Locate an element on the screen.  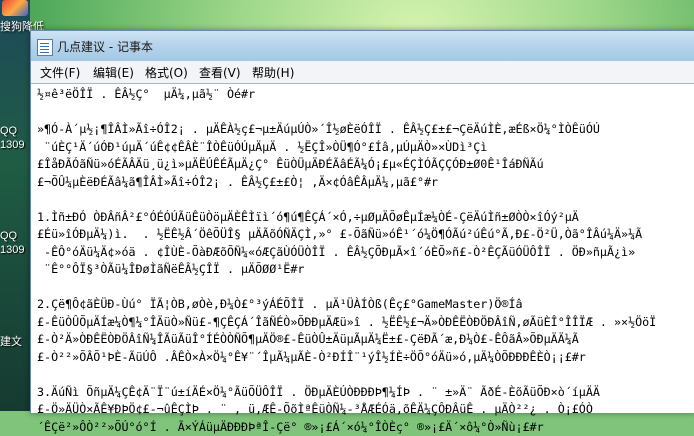
sogou-icon is located at coordinates (15, 8).